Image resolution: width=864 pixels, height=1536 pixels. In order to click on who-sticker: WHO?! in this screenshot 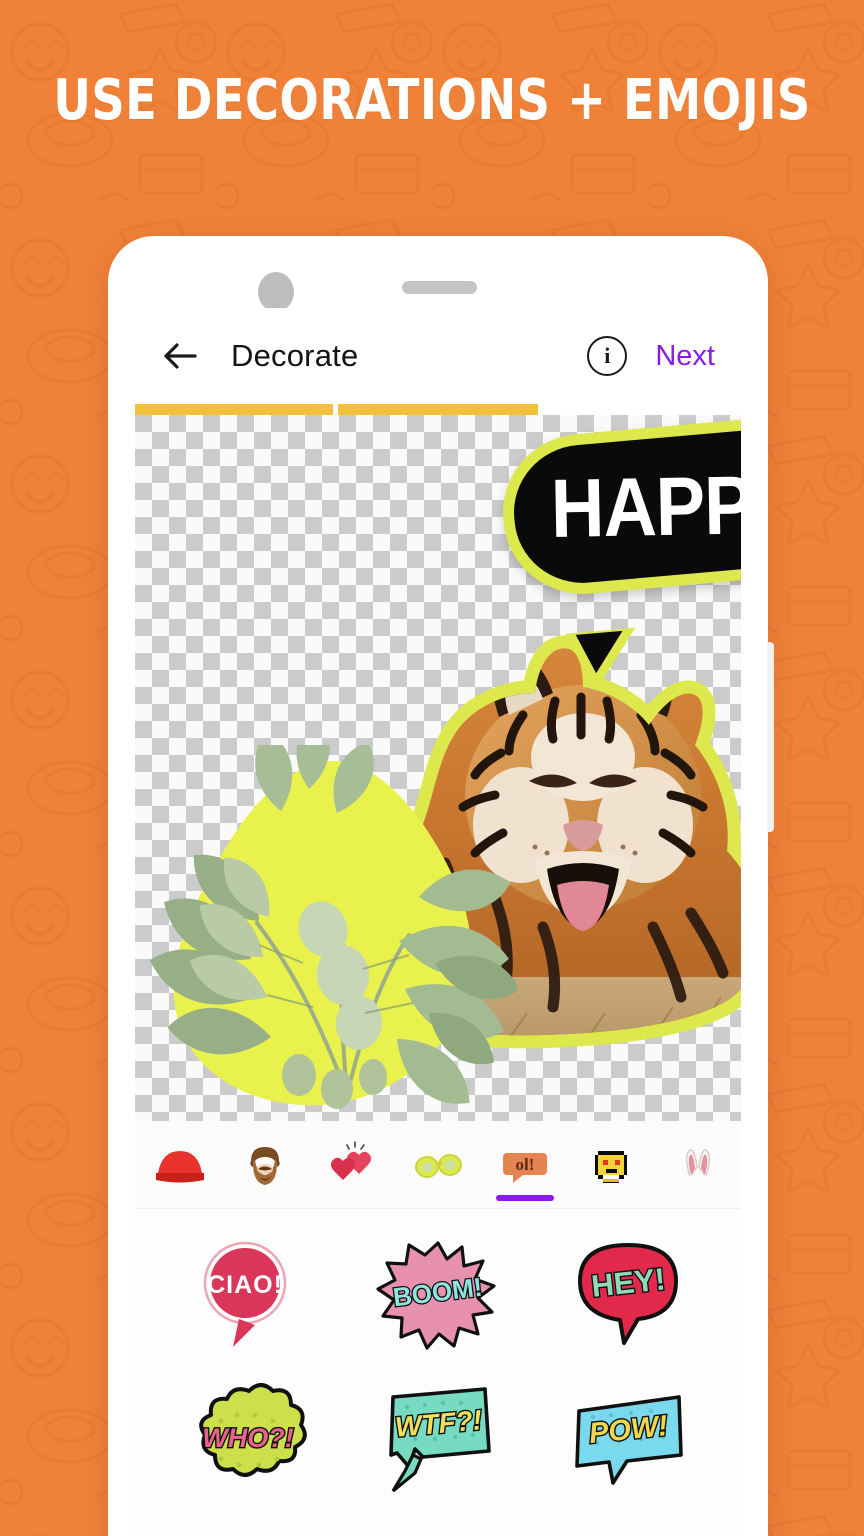, I will do `click(248, 1441)`.